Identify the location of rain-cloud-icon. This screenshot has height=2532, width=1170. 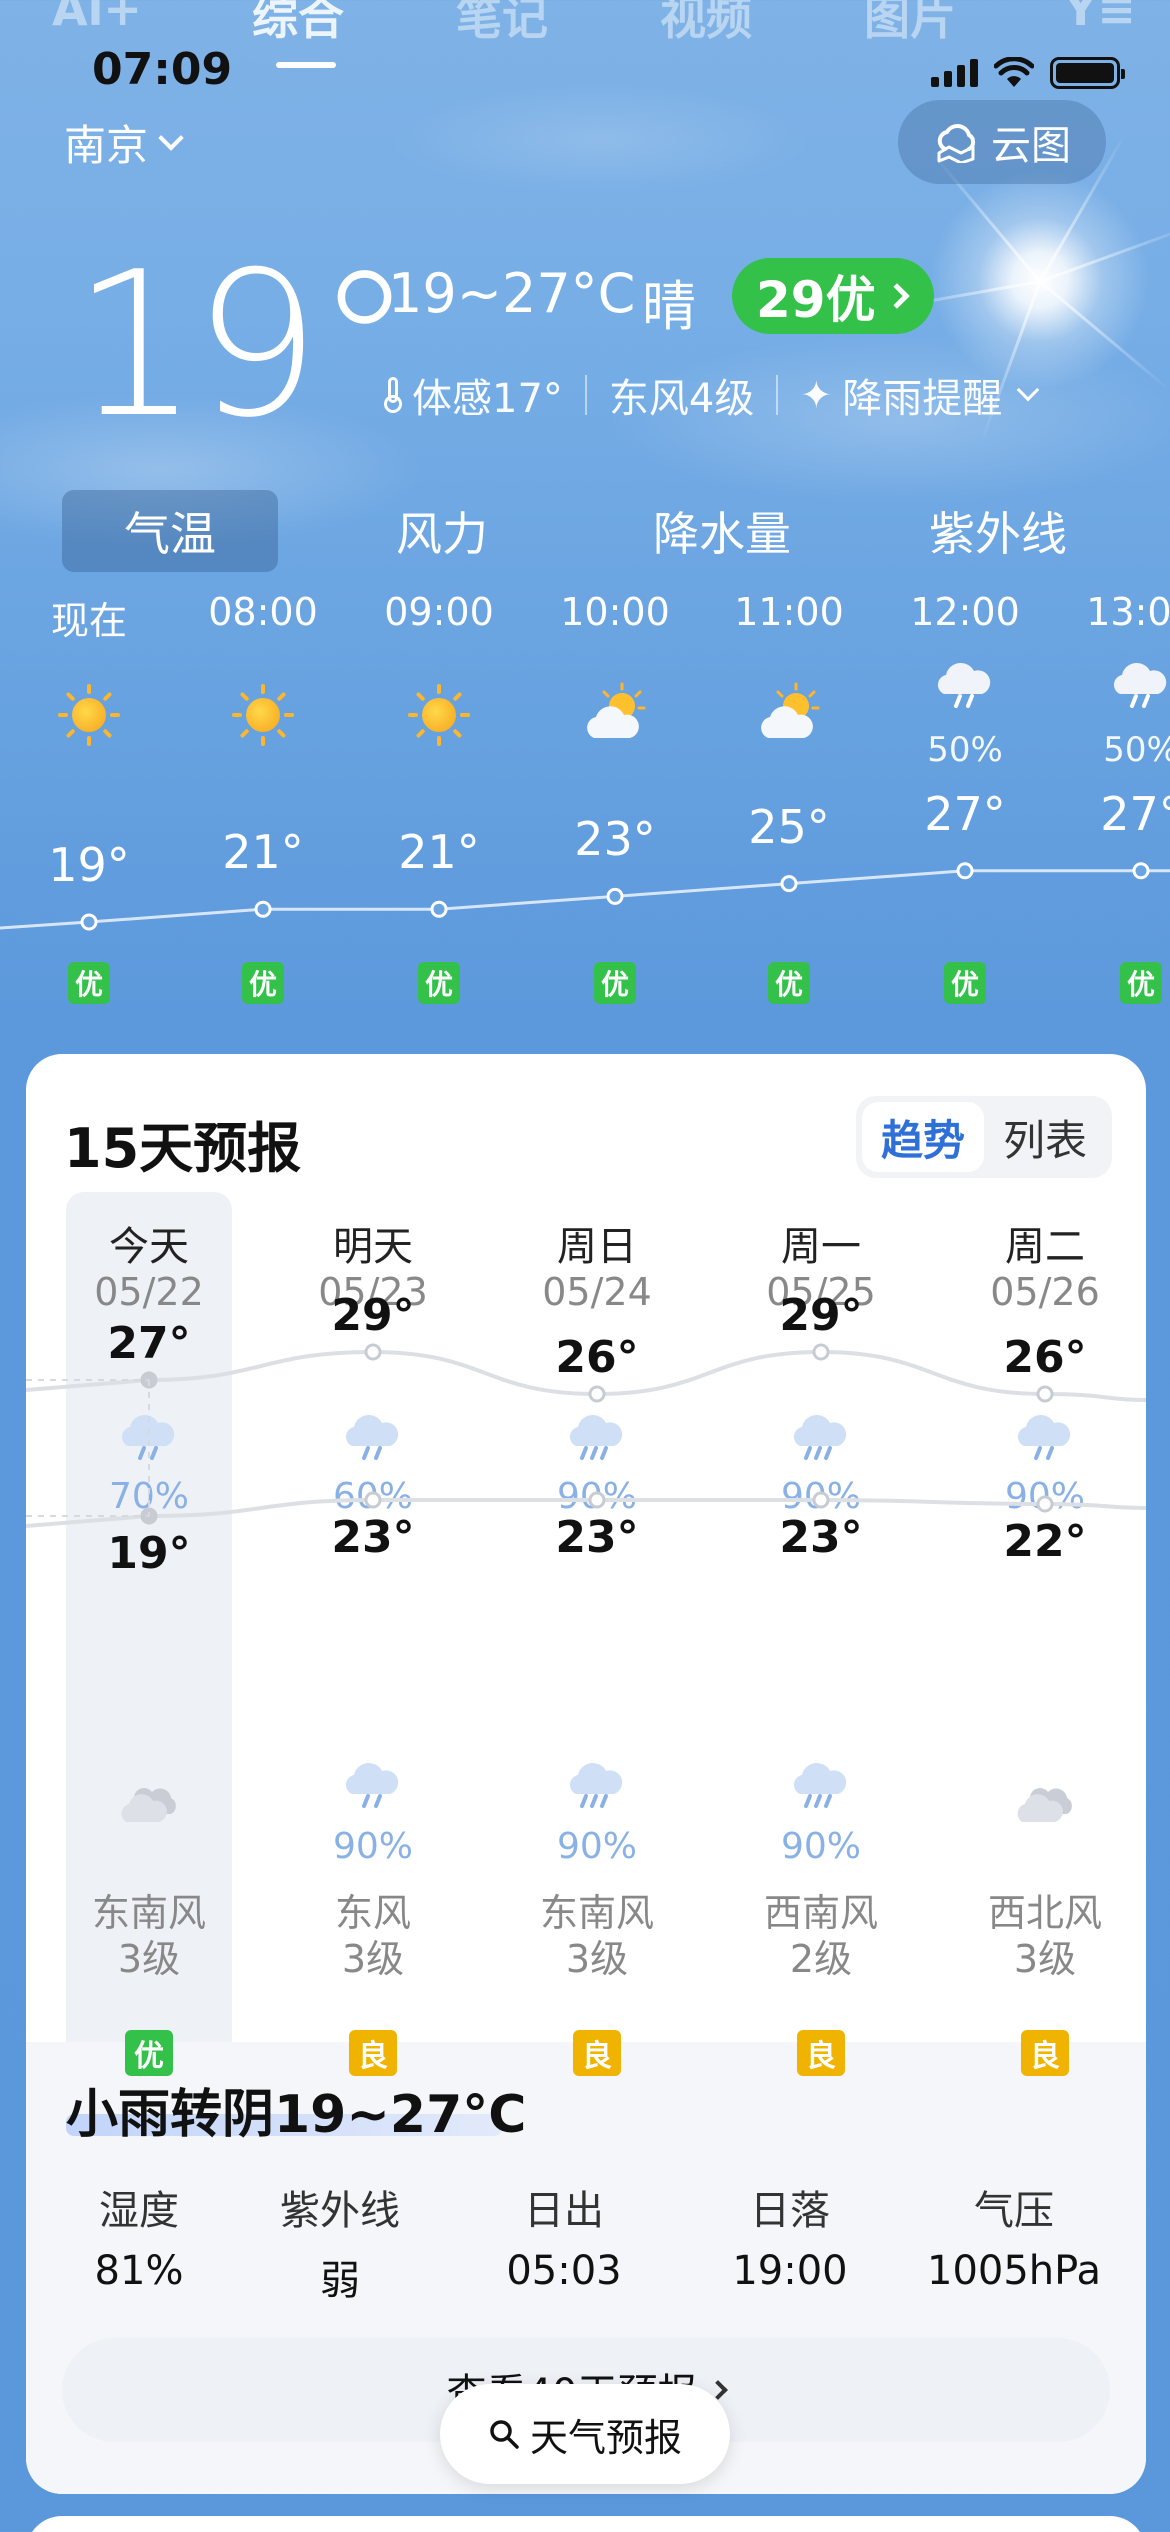
(965, 685).